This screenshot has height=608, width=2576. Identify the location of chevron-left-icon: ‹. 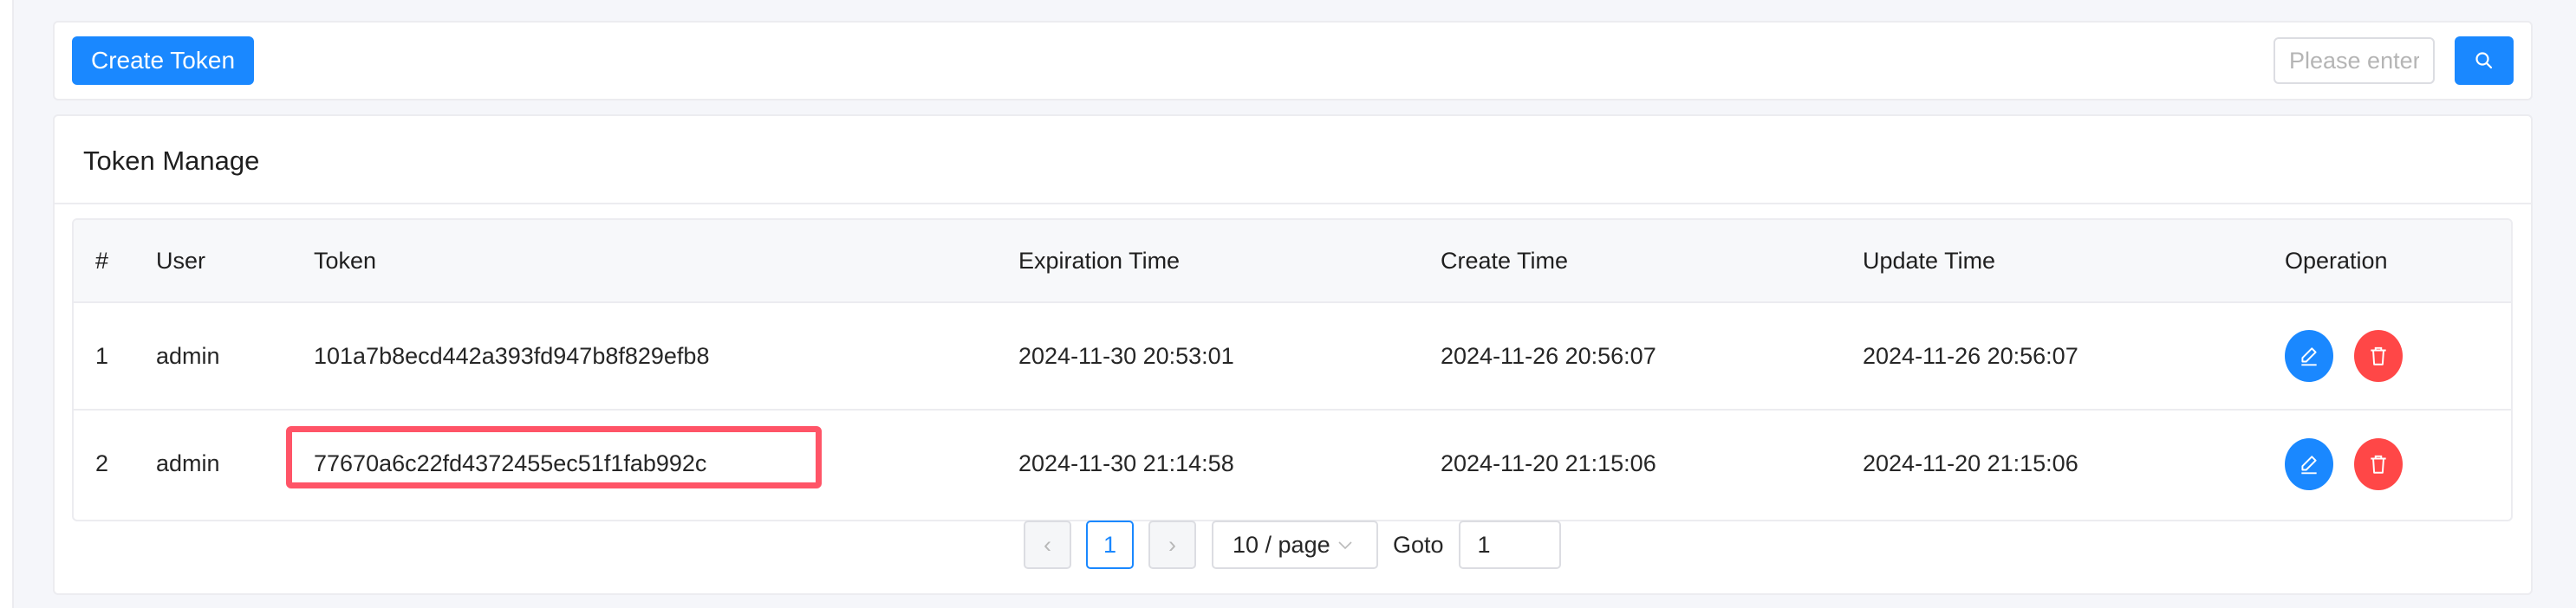
(1047, 544).